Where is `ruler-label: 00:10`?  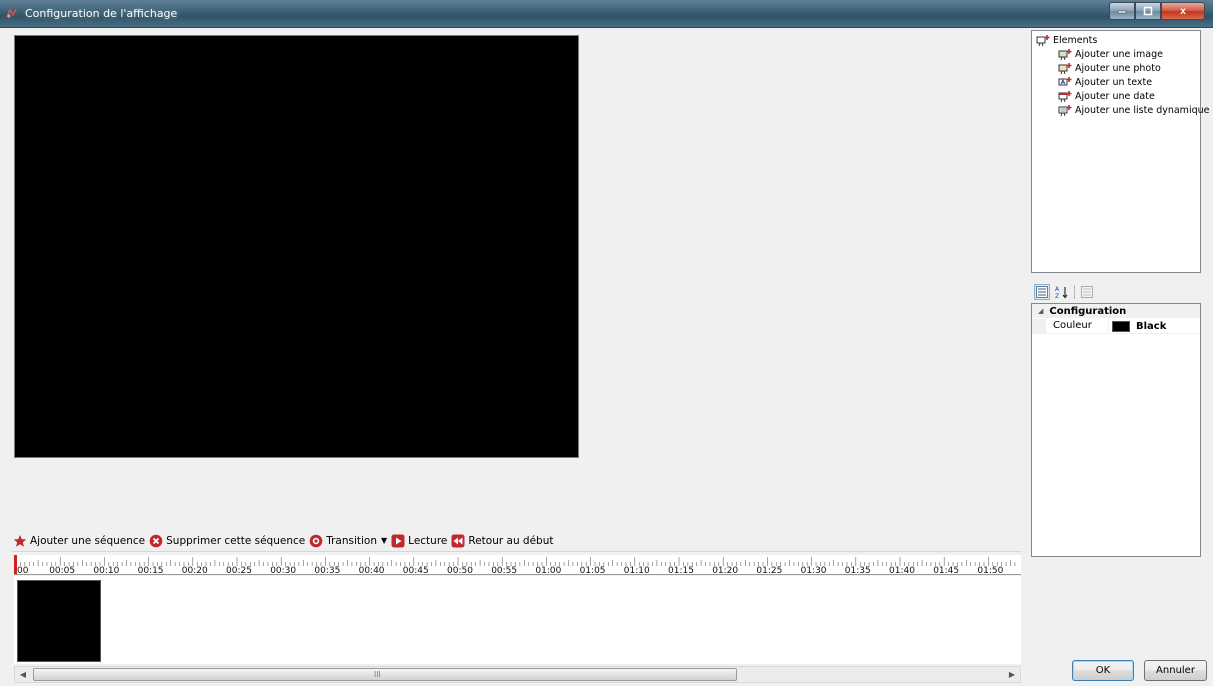
ruler-label: 00:10 is located at coordinates (106, 570).